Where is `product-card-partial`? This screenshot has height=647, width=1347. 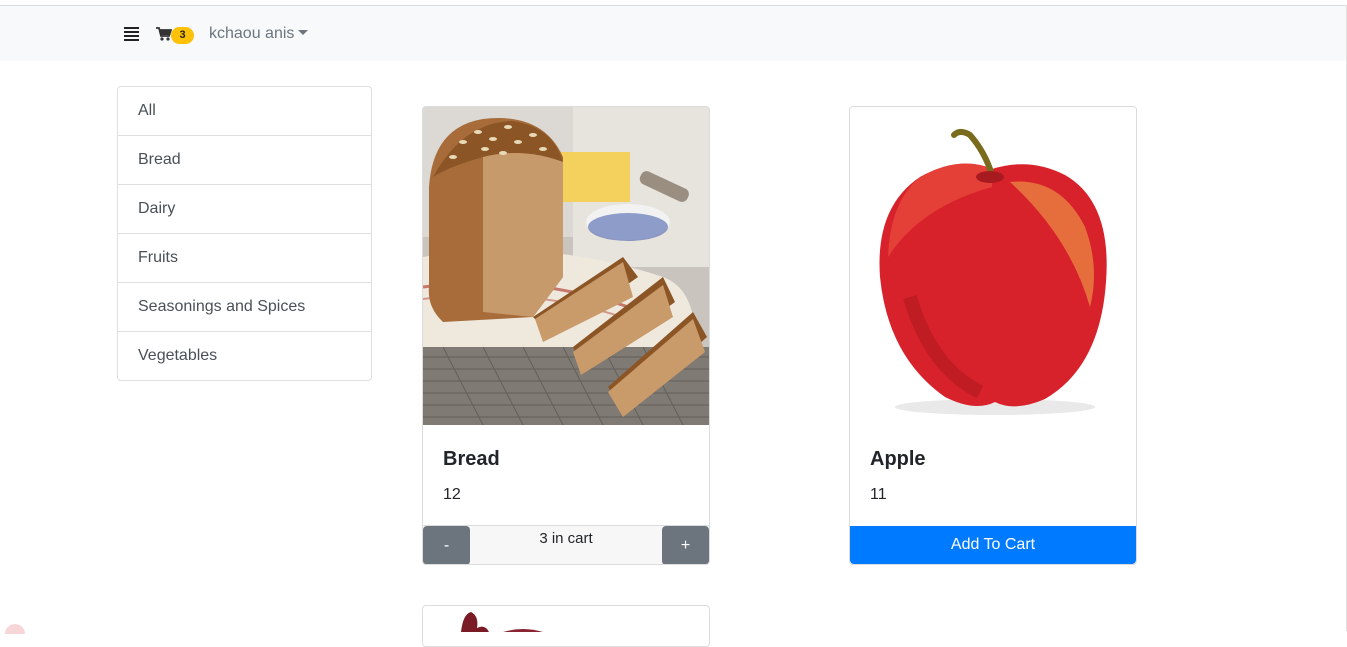 product-card-partial is located at coordinates (566, 626).